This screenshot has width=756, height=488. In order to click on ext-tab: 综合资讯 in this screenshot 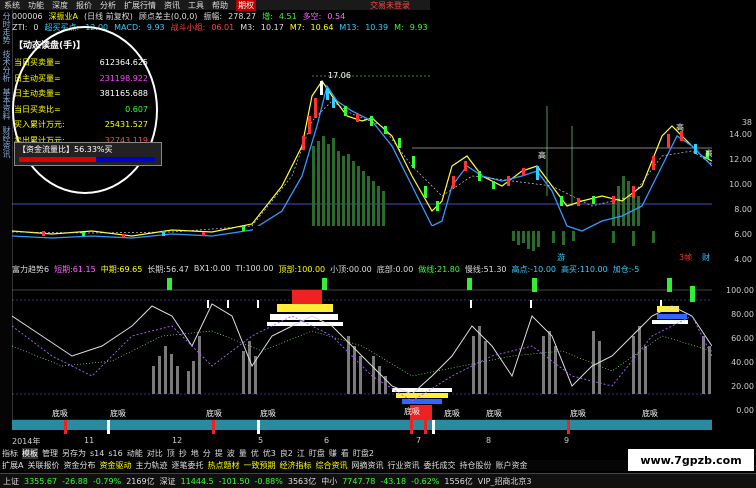, I will do `click(331, 465)`.